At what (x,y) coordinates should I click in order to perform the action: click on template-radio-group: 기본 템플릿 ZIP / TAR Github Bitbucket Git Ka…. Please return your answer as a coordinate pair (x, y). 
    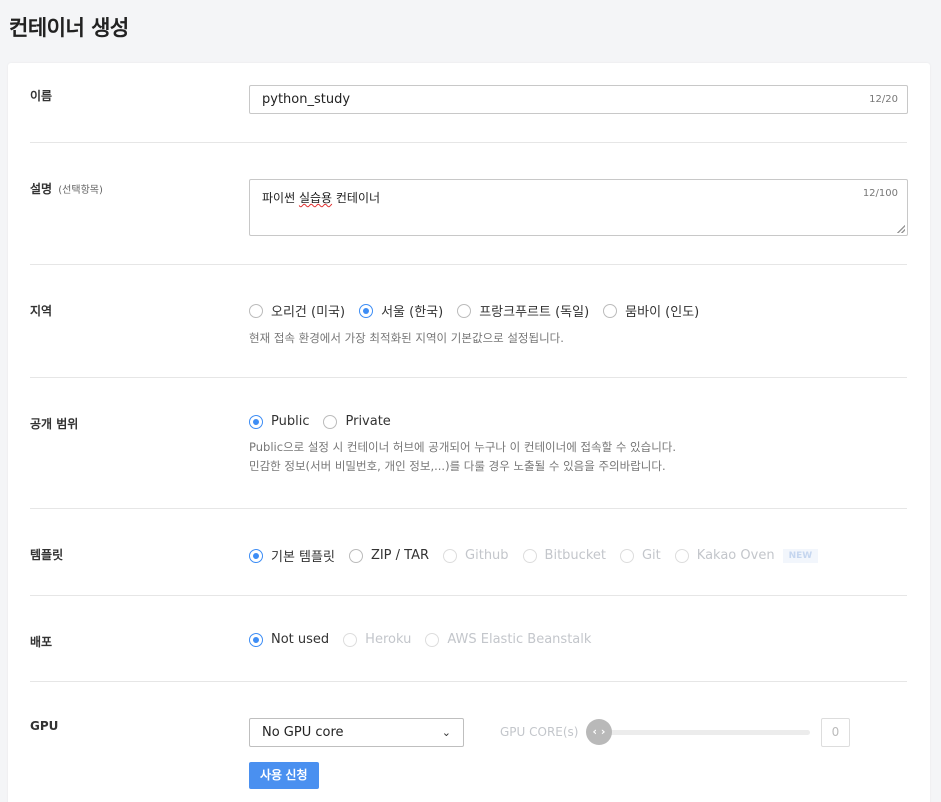
    Looking at the image, I should click on (534, 555).